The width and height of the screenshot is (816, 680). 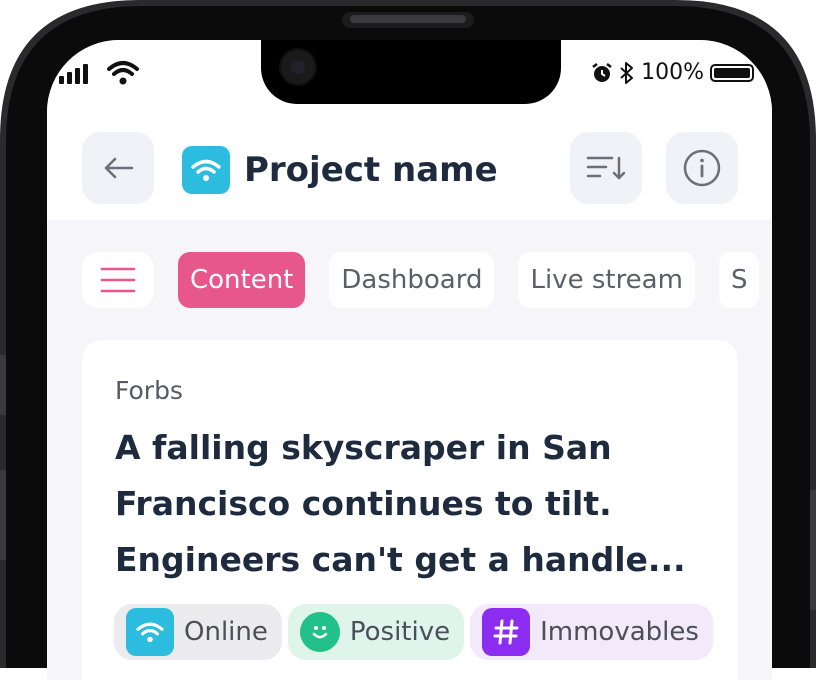 I want to click on tag-label: Online, so click(x=226, y=632).